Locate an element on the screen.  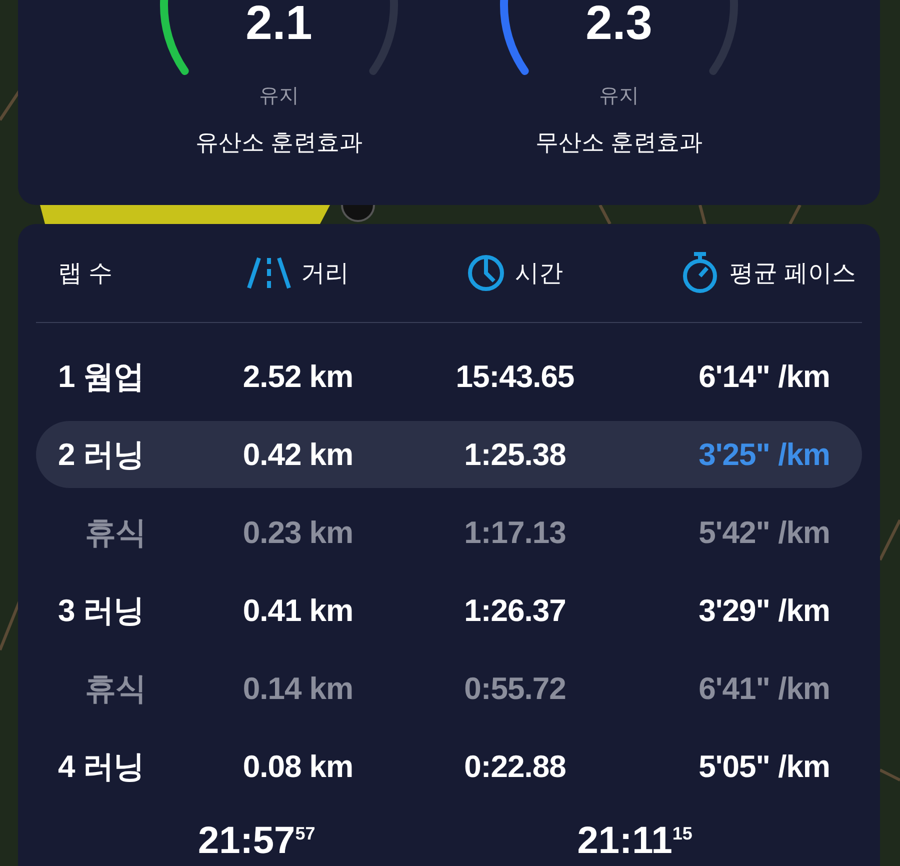
time-cell: 15:43.65 is located at coordinates (515, 376).